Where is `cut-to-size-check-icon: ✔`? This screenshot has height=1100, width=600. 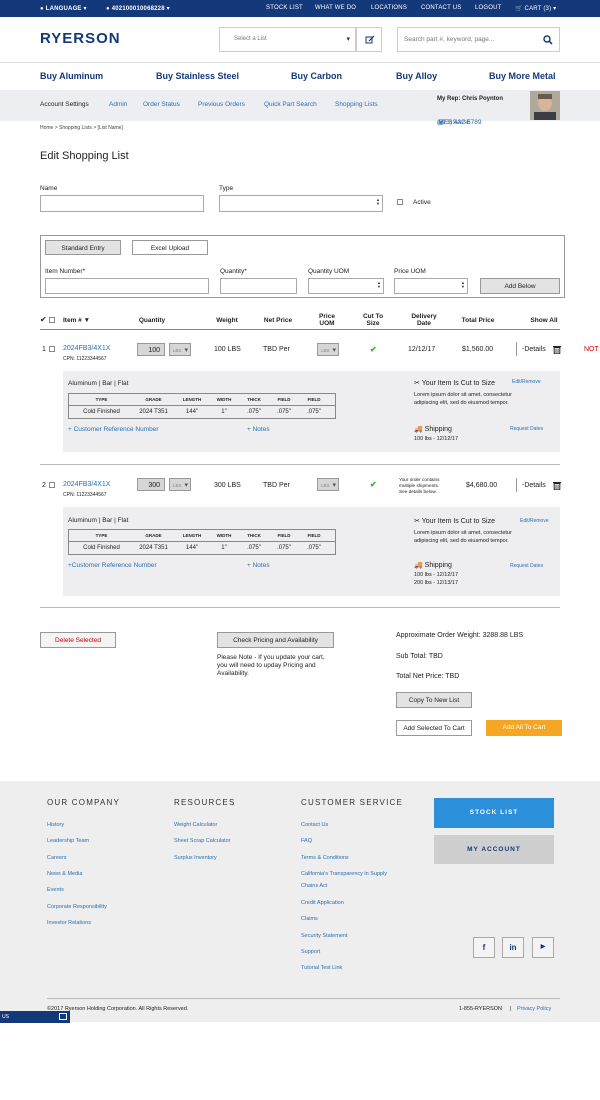
cut-to-size-check-icon: ✔ is located at coordinates (373, 349).